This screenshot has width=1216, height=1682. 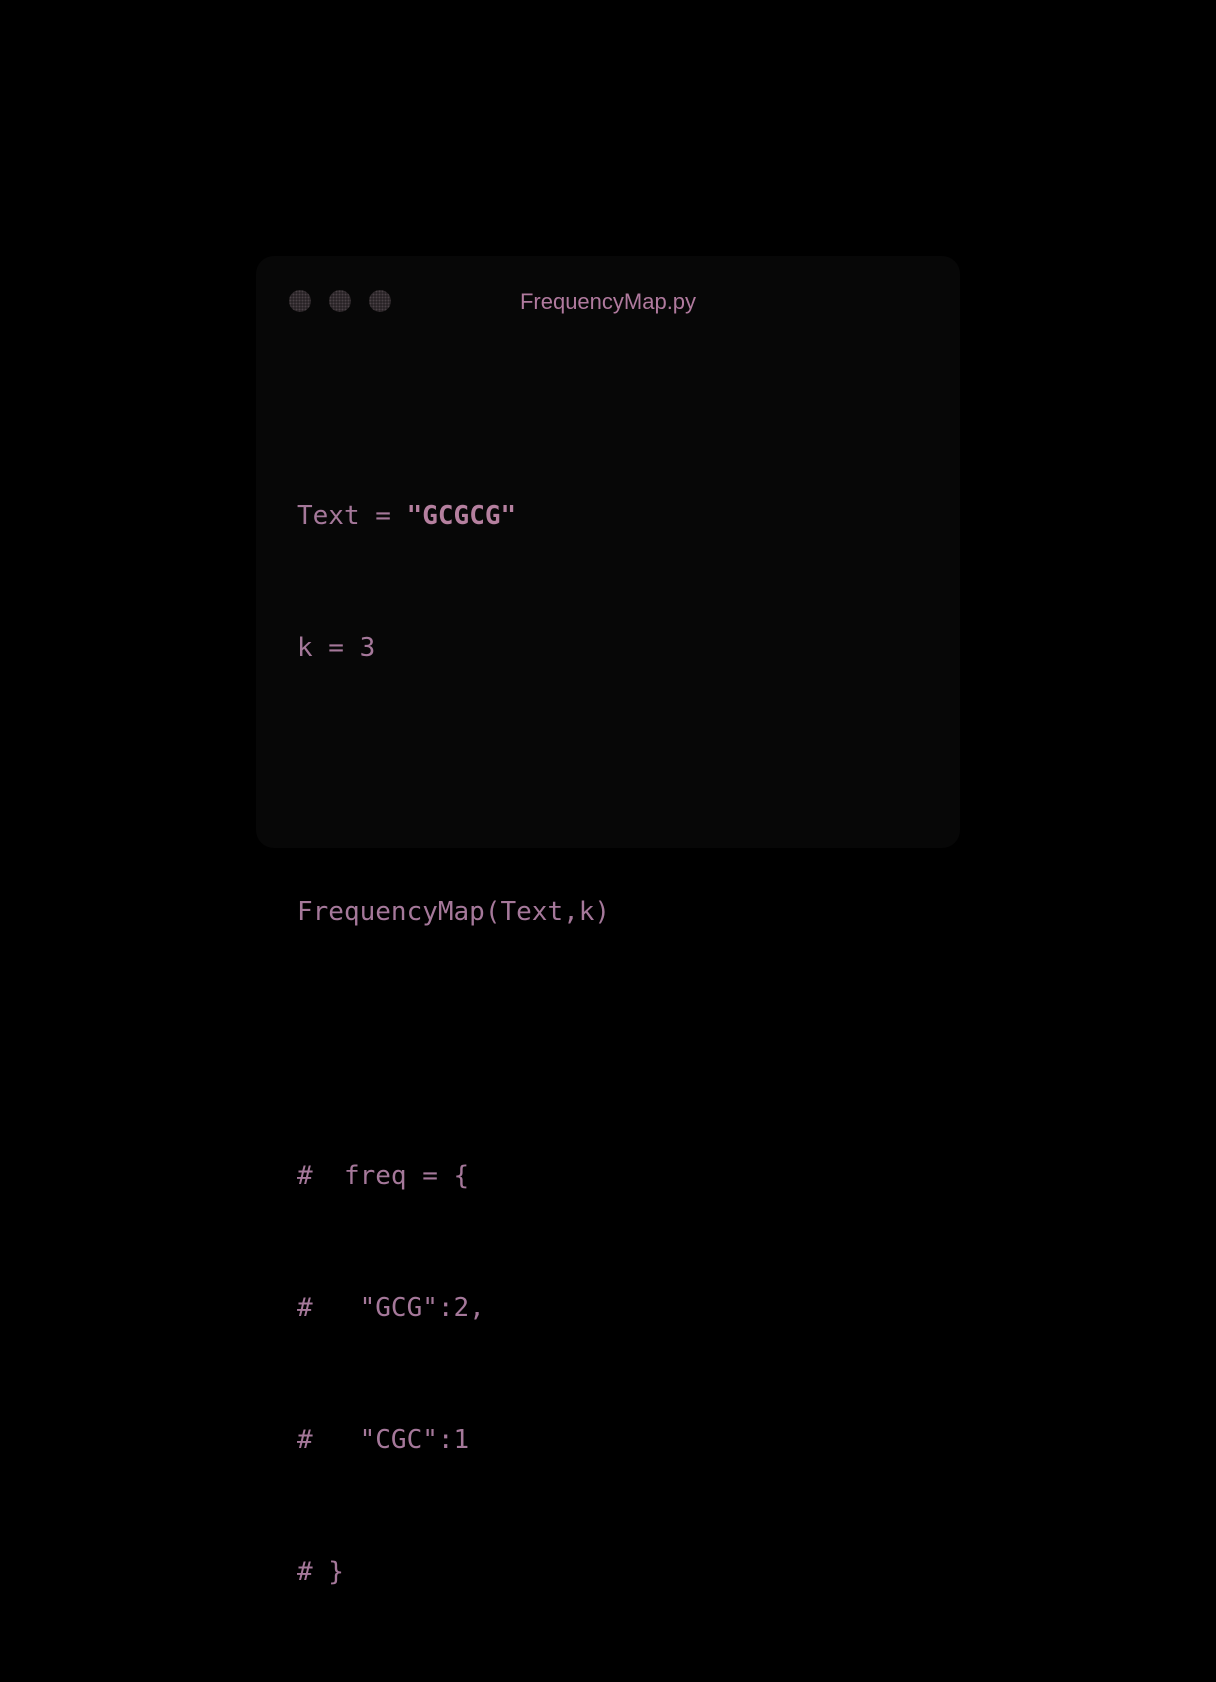 I want to click on code-comment-line: # }, so click(x=320, y=1572).